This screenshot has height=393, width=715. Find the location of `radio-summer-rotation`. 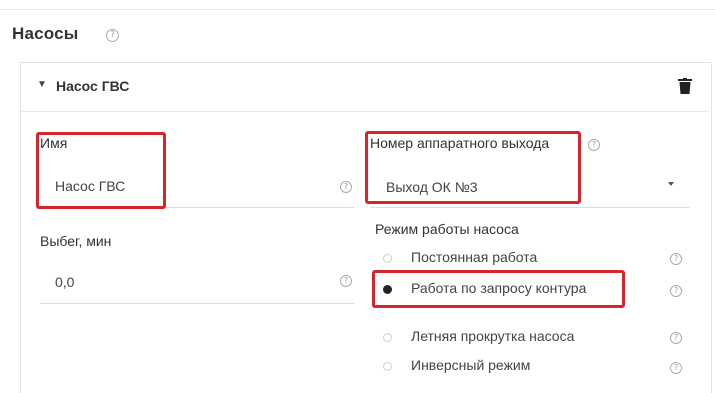

radio-summer-rotation is located at coordinates (387, 337).